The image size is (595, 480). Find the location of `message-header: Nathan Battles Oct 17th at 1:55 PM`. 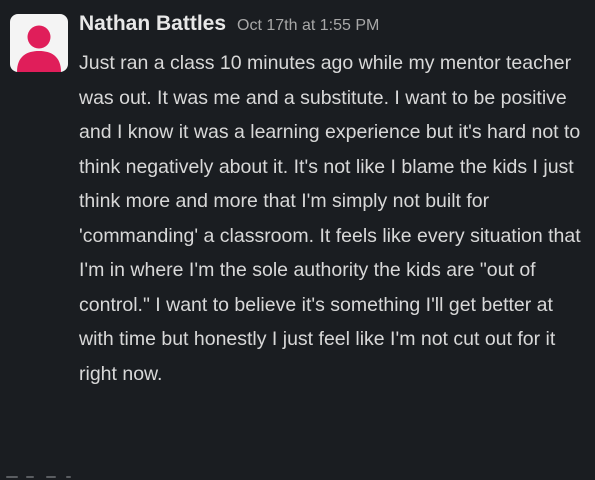

message-header: Nathan Battles Oct 17th at 1:55 PM is located at coordinates (333, 27).